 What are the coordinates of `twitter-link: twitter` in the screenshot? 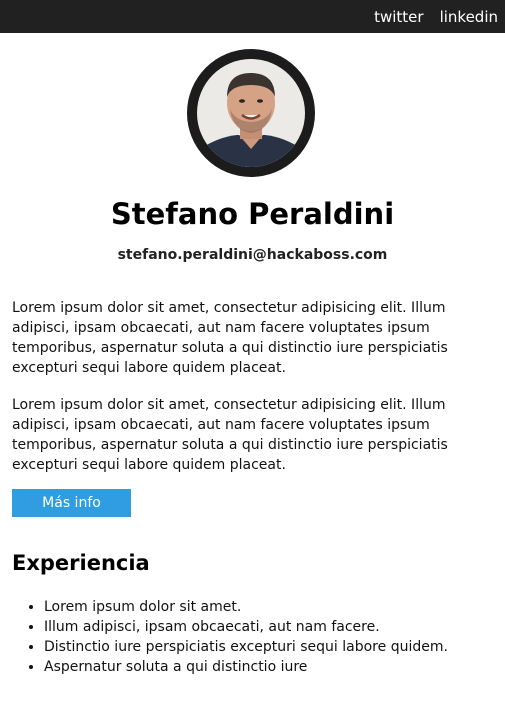 It's located at (398, 17).